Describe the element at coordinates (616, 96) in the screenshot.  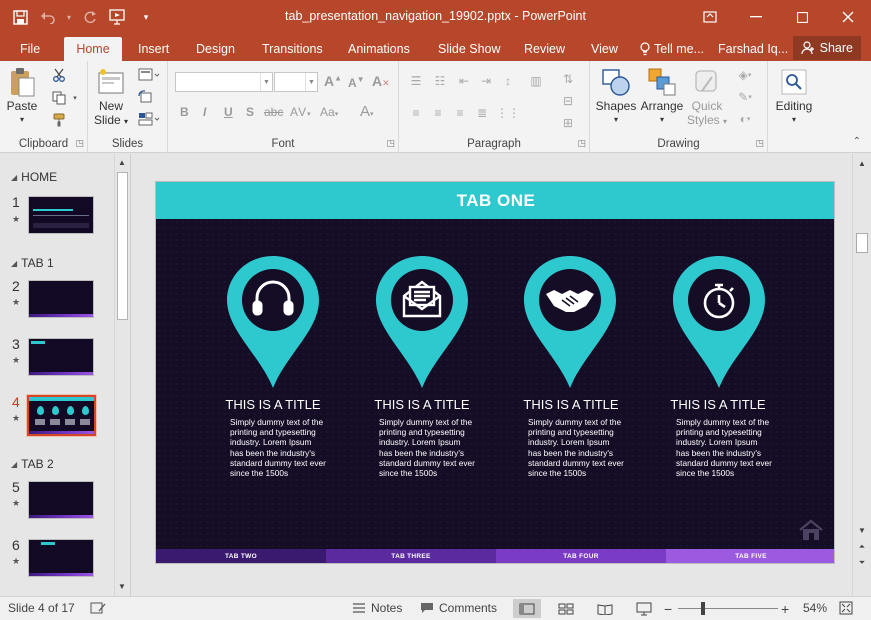
I see `shapes-button: Shapes ▾` at that location.